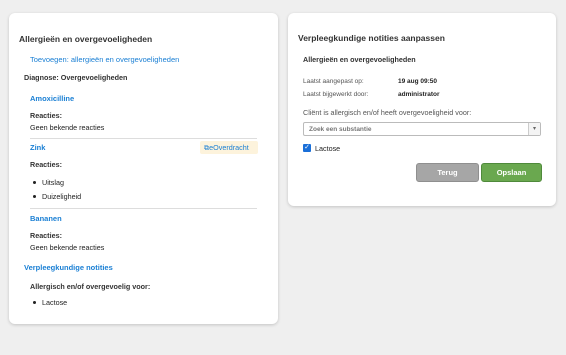  Describe the element at coordinates (37, 147) in the screenshot. I see `allergy-item-zink: Zink` at that location.